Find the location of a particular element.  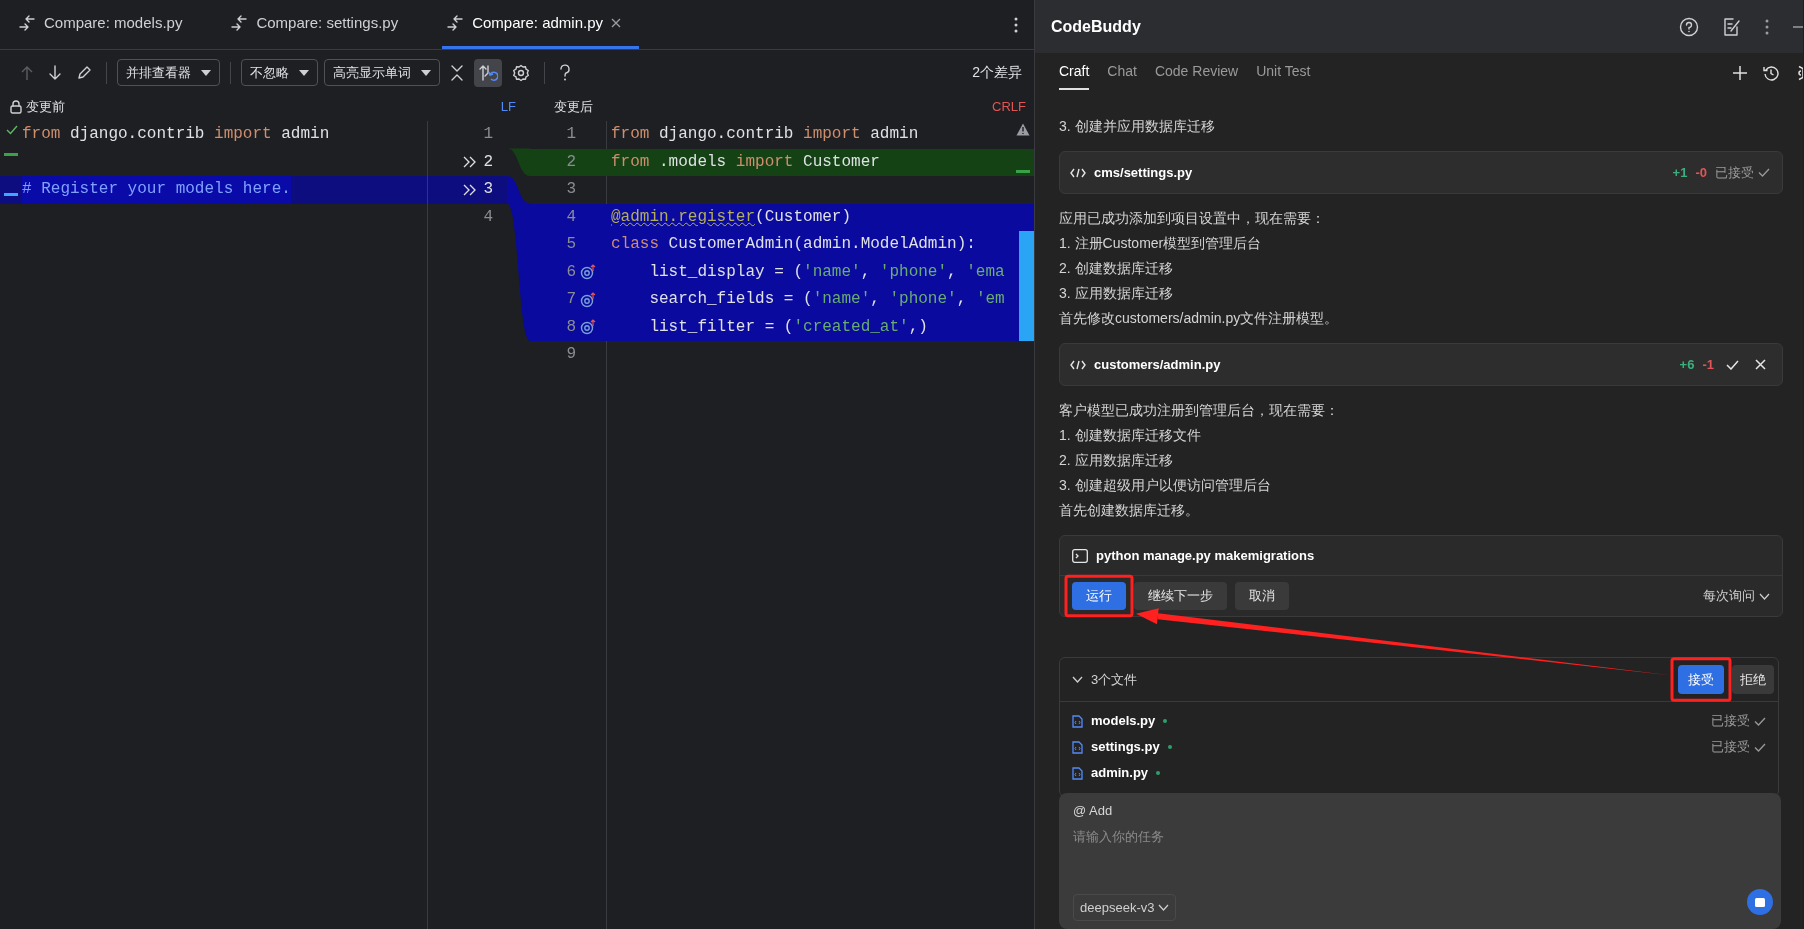

mention-label: @ Add is located at coordinates (1420, 811).